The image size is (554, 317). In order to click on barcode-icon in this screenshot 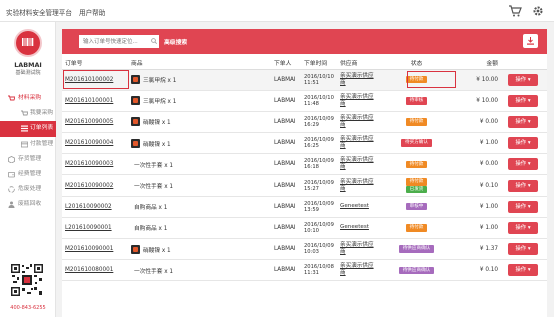, I will do `click(28, 42)`.